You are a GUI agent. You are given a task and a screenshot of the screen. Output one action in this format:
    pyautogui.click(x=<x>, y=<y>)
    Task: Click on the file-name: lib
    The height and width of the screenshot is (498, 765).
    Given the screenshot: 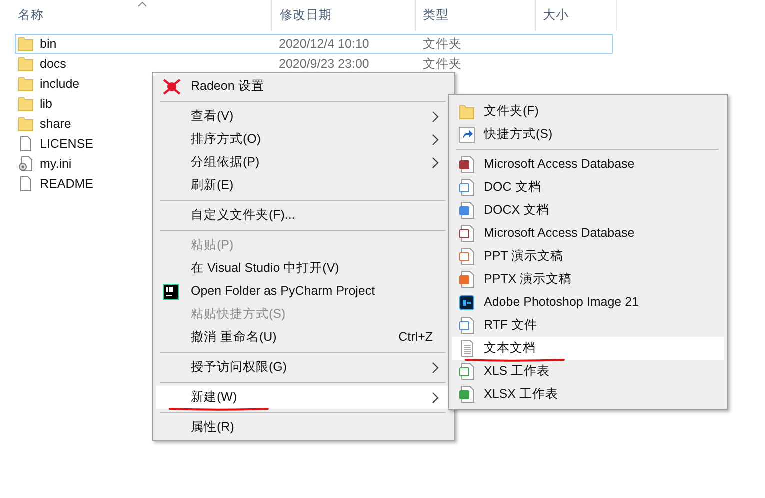 What is the action you would take?
    pyautogui.click(x=46, y=104)
    